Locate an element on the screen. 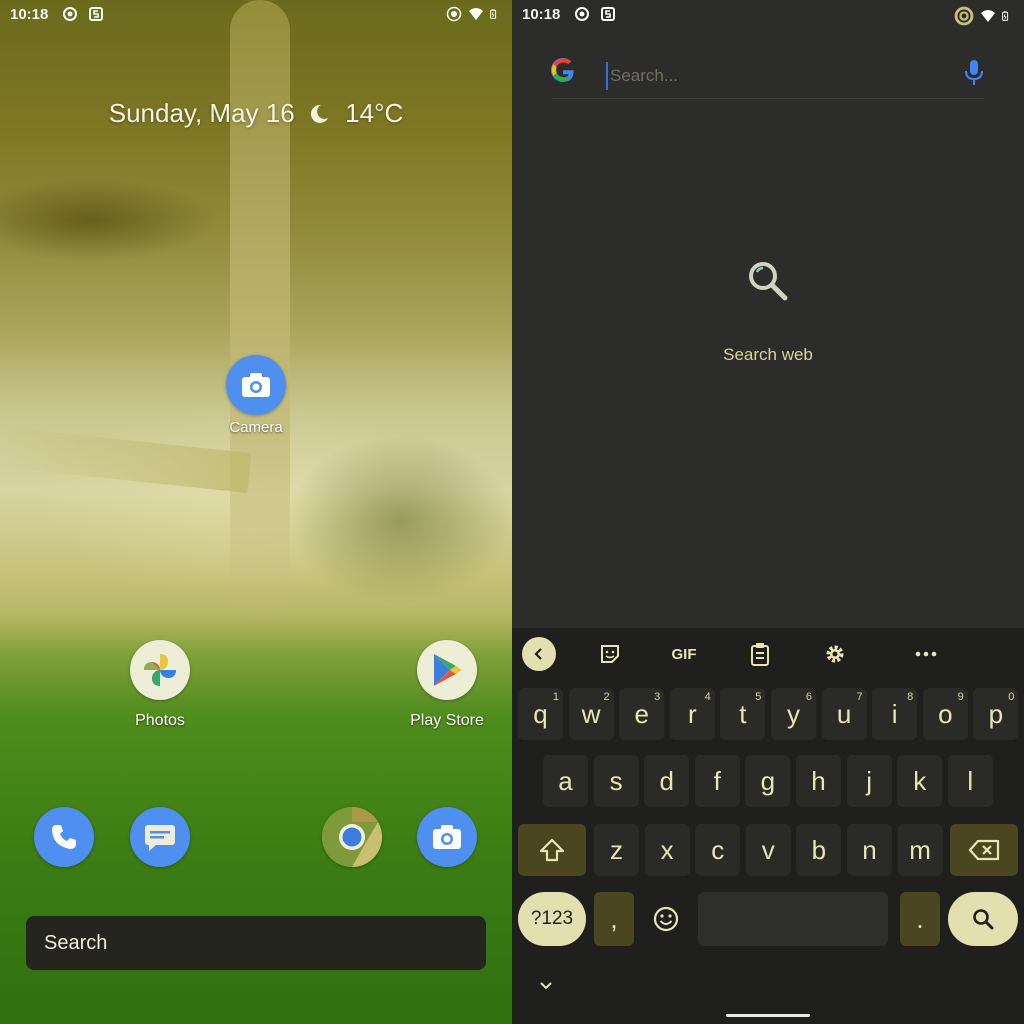 This screenshot has width=1024, height=1024. toolbar-sticker-button is located at coordinates (610, 654).